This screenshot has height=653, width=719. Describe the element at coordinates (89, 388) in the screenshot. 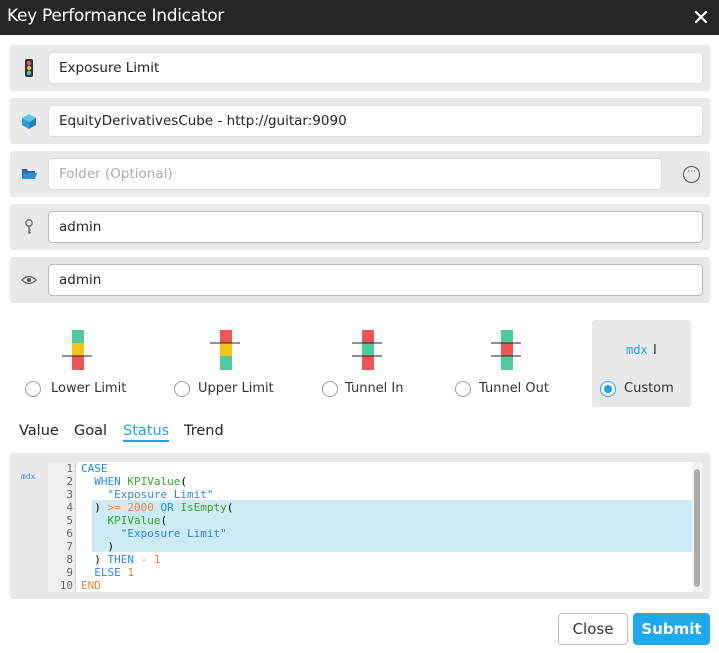

I see `lower-limit-label: Lower Limit` at that location.